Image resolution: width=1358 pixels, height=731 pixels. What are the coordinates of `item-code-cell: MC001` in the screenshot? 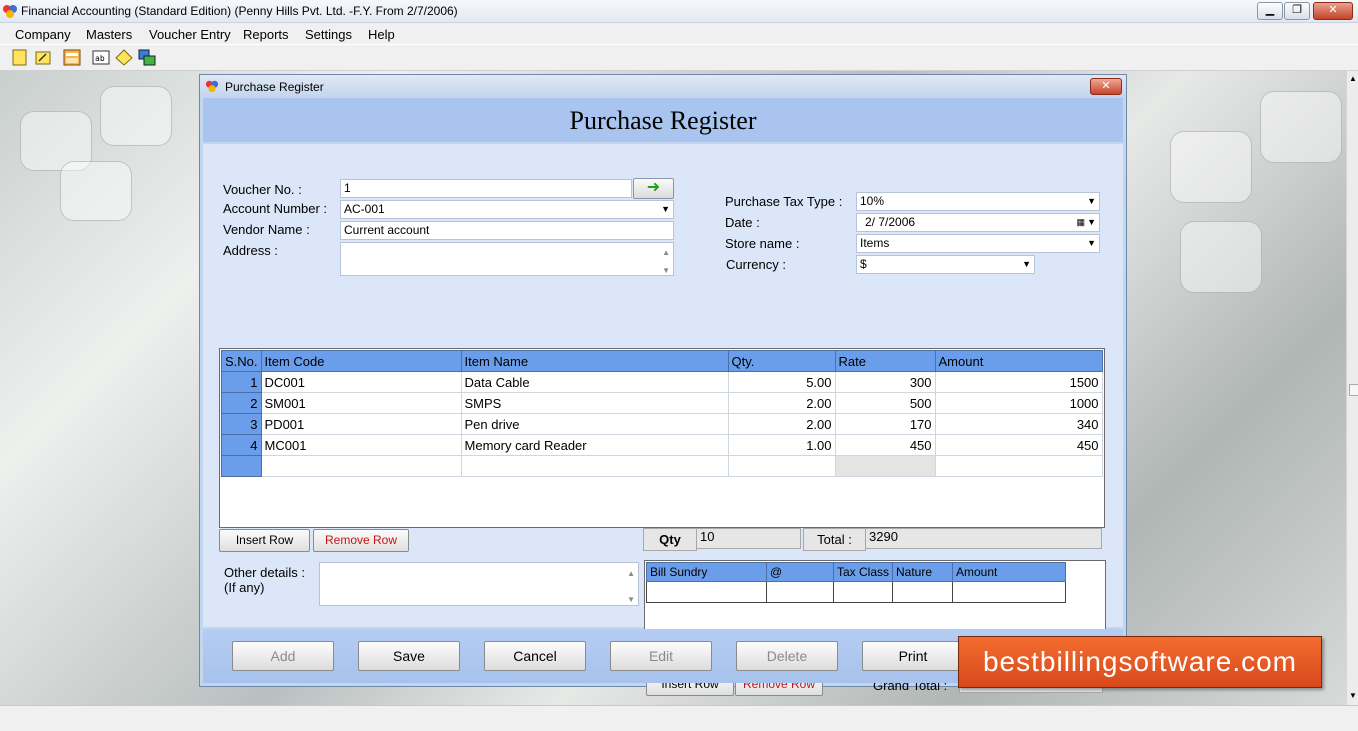 It's located at (361, 445).